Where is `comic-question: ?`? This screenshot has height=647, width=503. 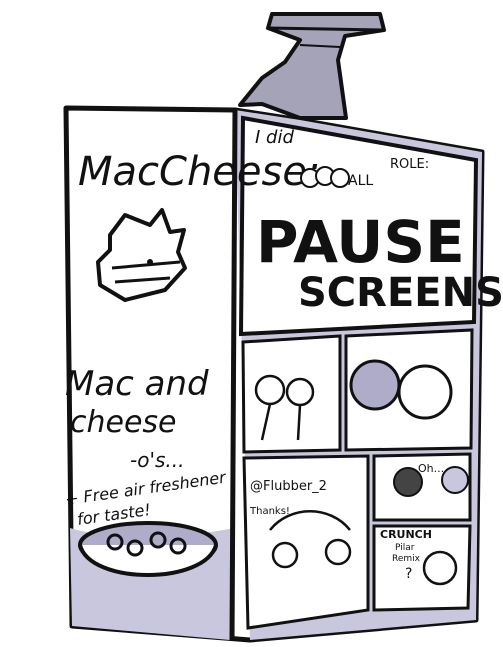
comic-question: ? is located at coordinates (408, 574).